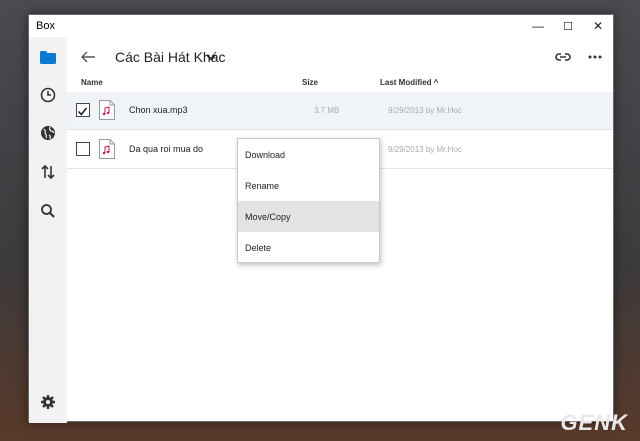 Image resolution: width=640 pixels, height=441 pixels. What do you see at coordinates (321, 26) in the screenshot?
I see `title-bar: Box — ☐ ✕` at bounding box center [321, 26].